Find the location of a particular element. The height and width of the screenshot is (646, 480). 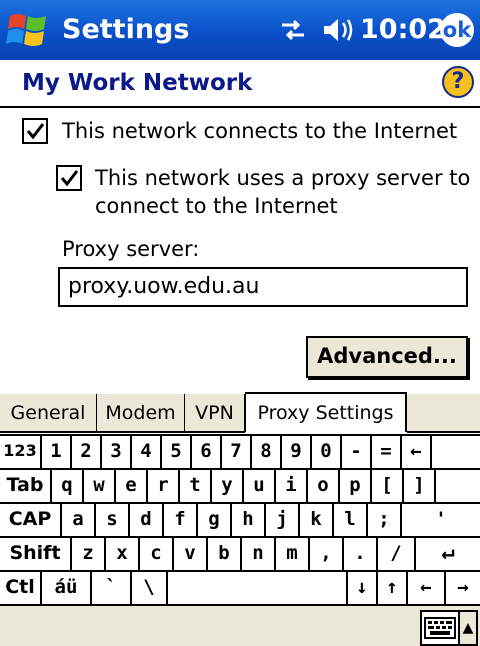

connectivity-icon is located at coordinates (293, 30).